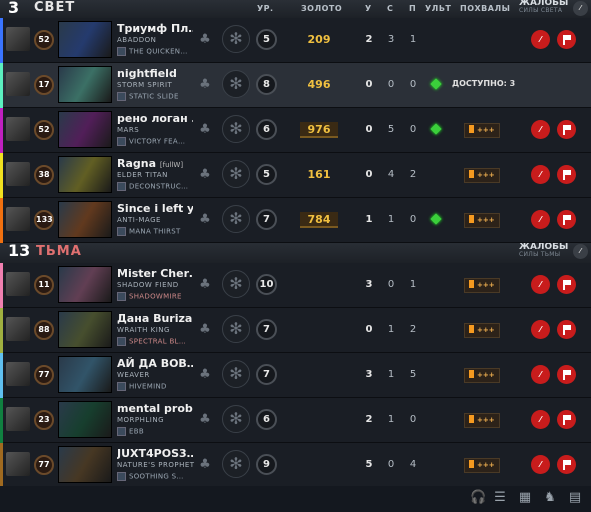 This screenshot has width=591, height=512. Describe the element at coordinates (525, 498) in the screenshot. I see `stats-icon: ▦` at that location.